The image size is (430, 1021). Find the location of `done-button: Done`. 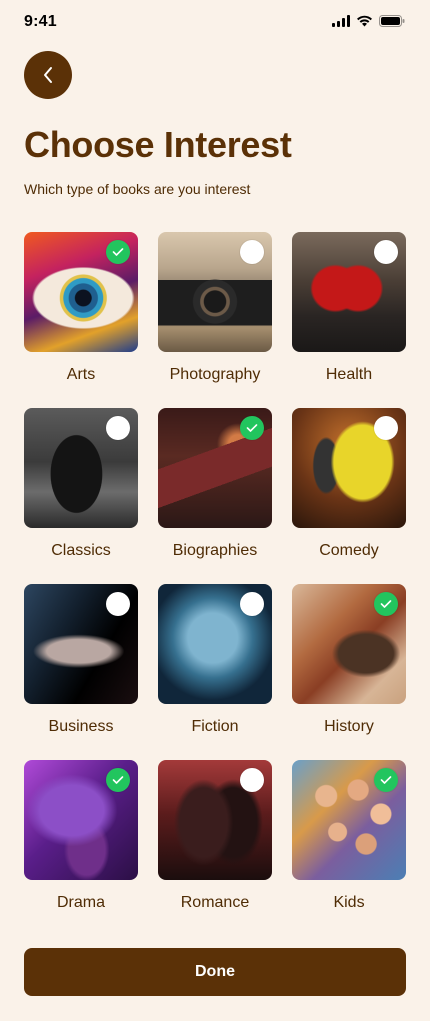

done-button: Done is located at coordinates (215, 972).